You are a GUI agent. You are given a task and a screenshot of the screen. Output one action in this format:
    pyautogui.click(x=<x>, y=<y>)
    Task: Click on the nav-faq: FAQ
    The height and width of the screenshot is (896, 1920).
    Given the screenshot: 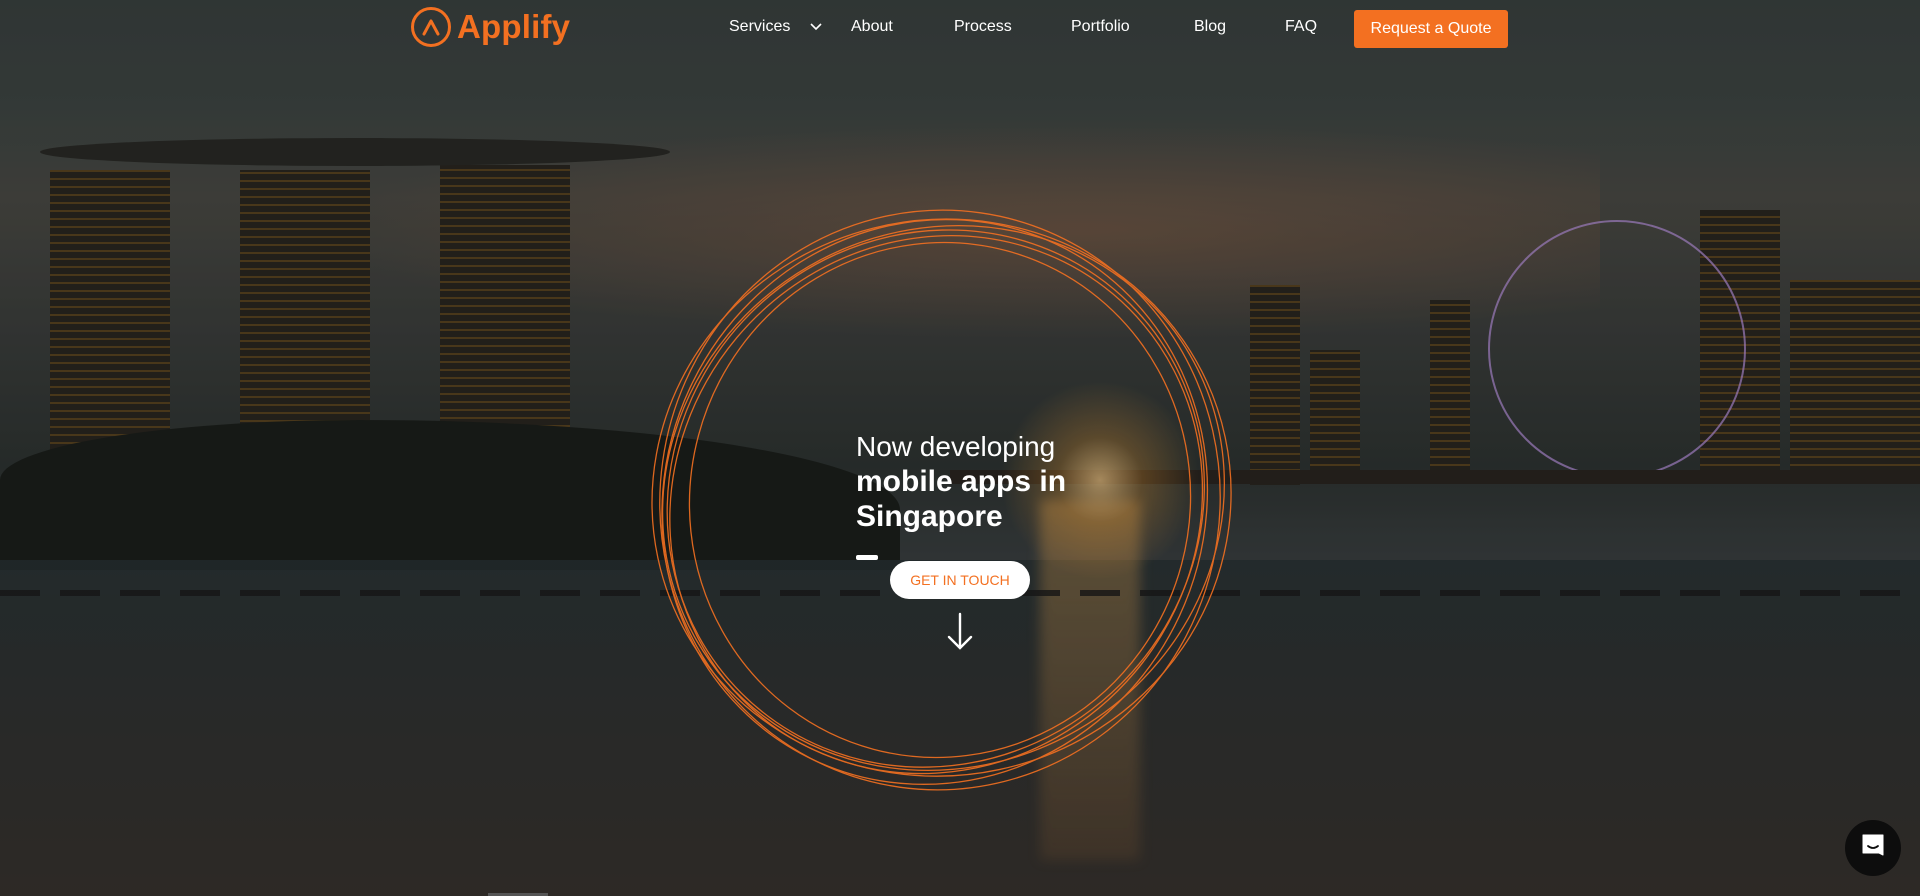 What is the action you would take?
    pyautogui.click(x=1301, y=27)
    